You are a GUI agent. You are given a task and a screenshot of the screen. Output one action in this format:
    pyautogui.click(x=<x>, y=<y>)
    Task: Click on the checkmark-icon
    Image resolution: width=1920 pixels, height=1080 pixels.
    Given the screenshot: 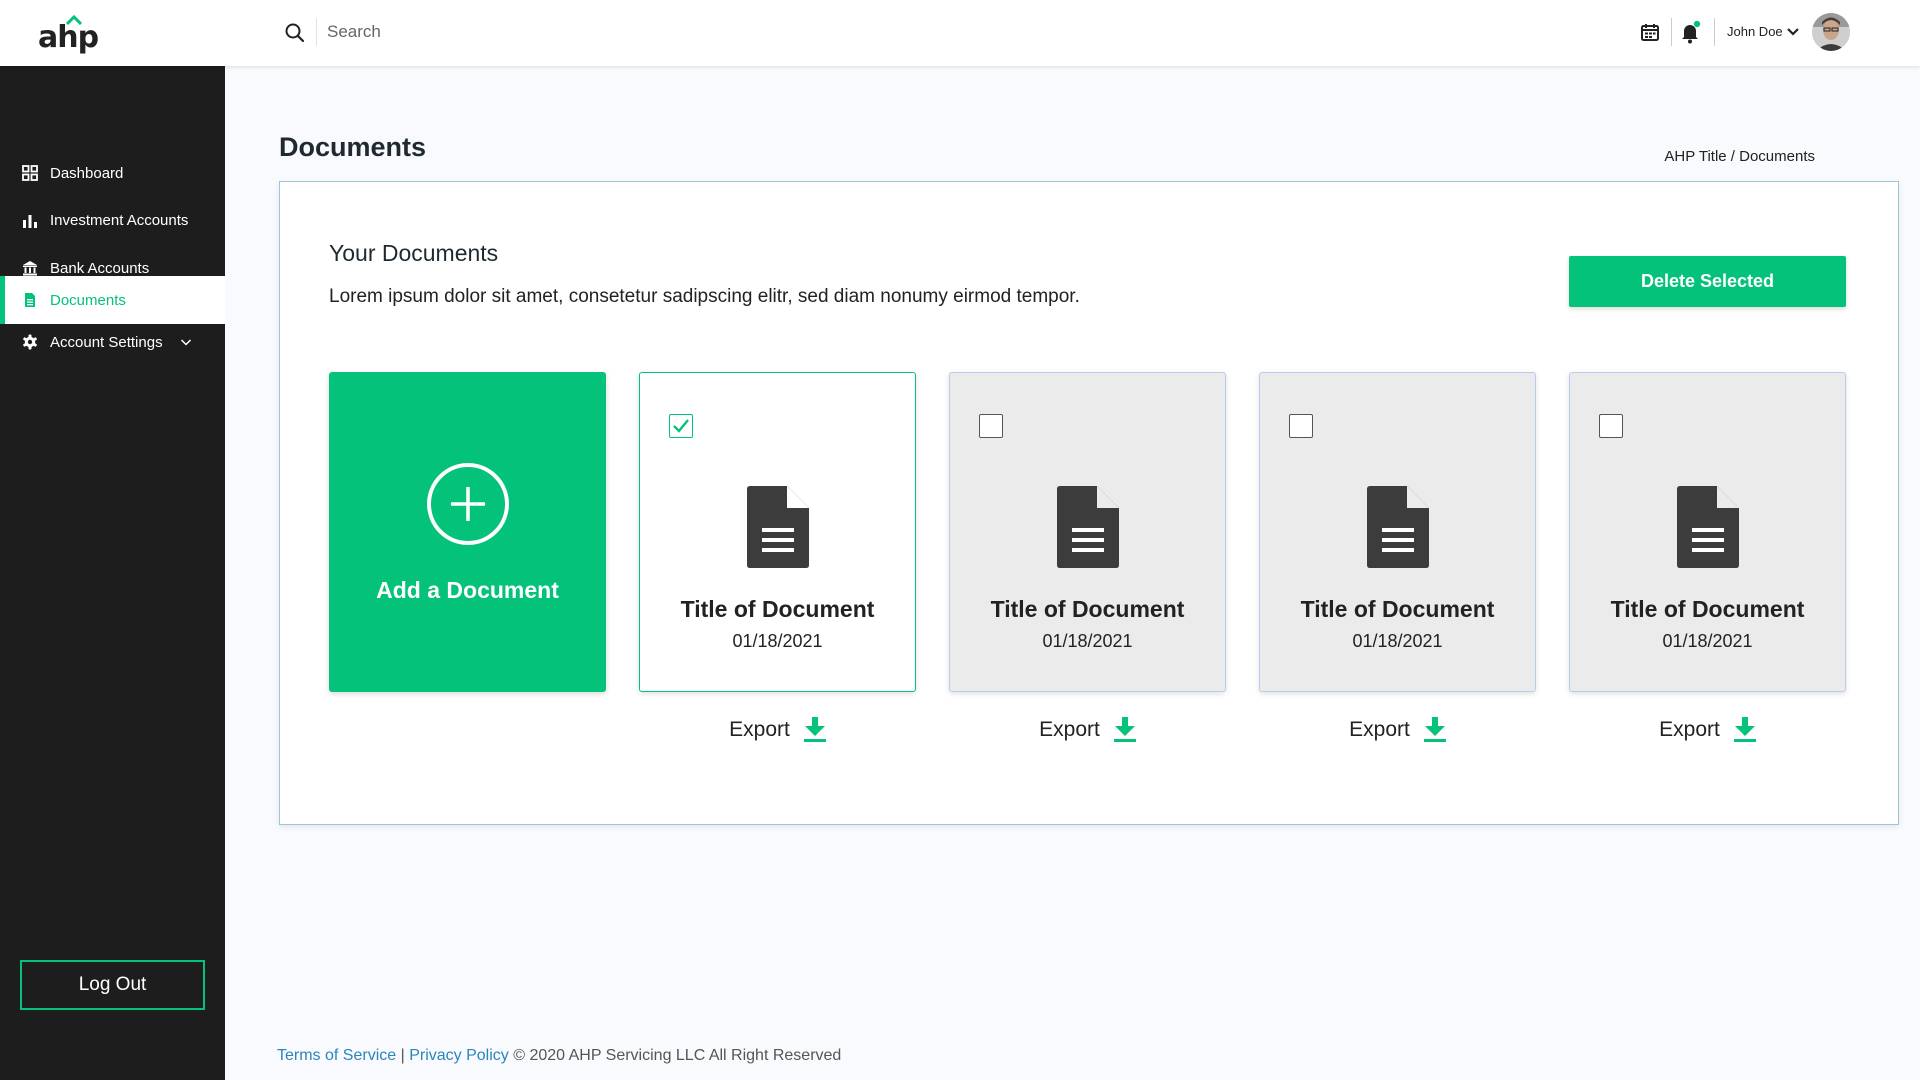 What is the action you would take?
    pyautogui.click(x=681, y=426)
    